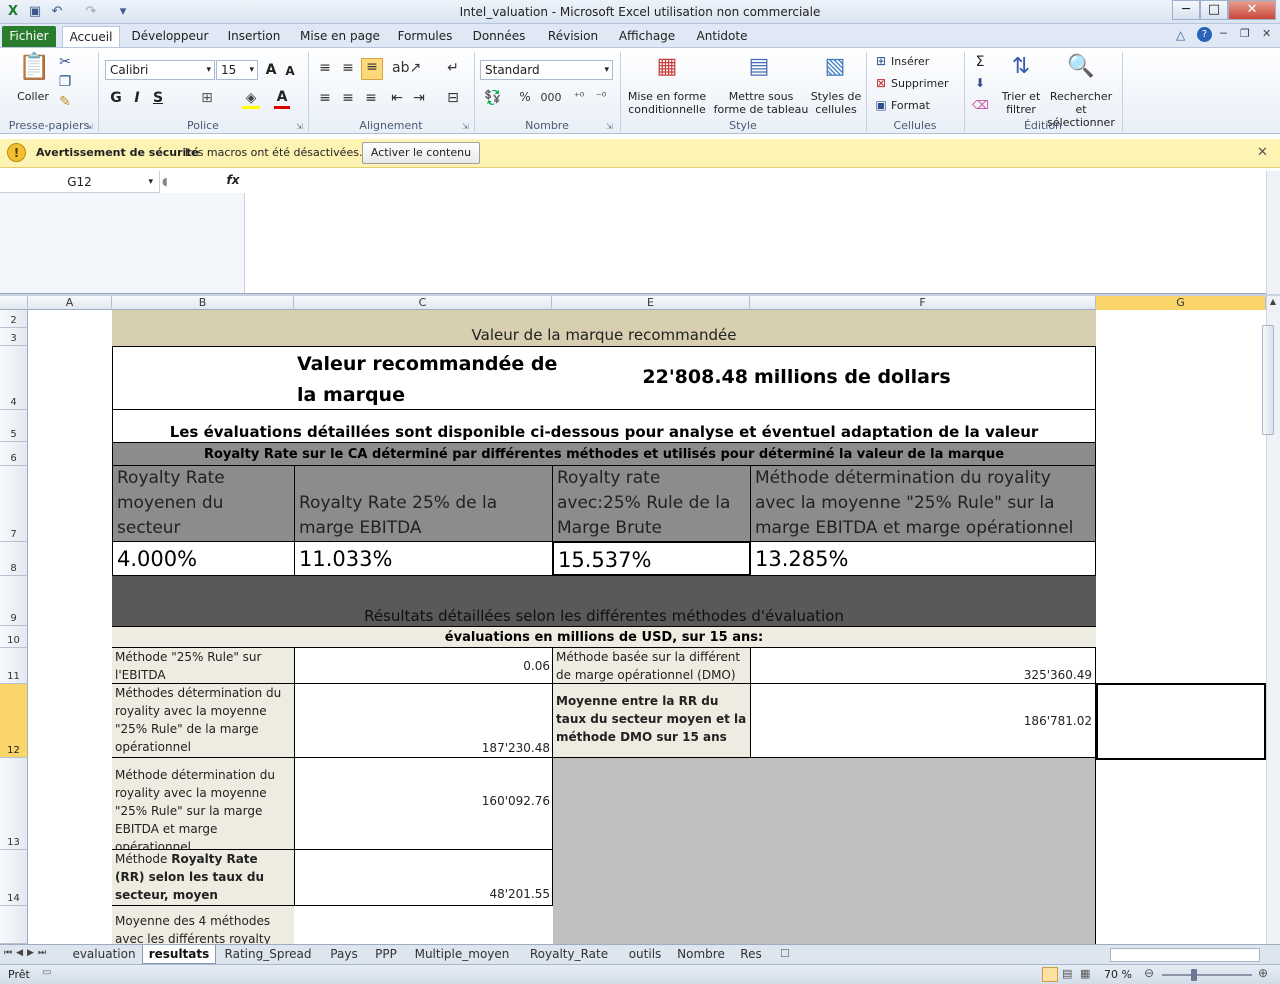 This screenshot has width=1280, height=984. What do you see at coordinates (1181, 721) in the screenshot?
I see `selected-cell-g12` at bounding box center [1181, 721].